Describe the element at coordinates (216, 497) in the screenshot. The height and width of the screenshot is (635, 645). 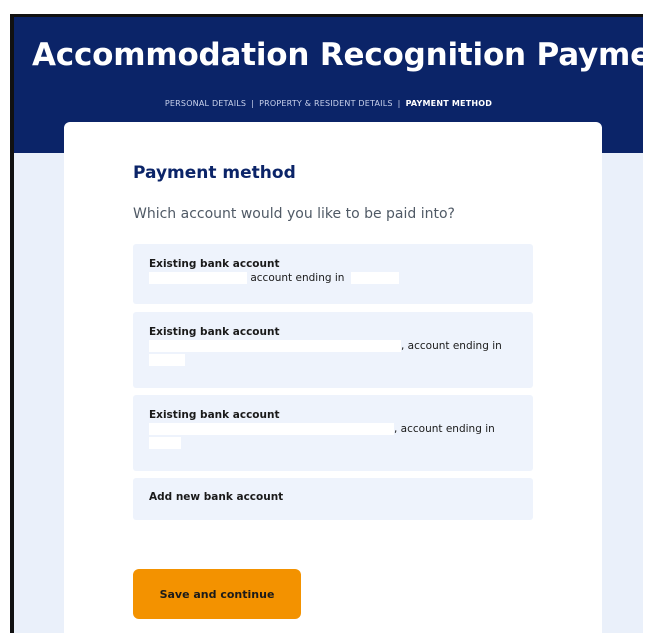
I see `option-title: Add new bank account` at that location.